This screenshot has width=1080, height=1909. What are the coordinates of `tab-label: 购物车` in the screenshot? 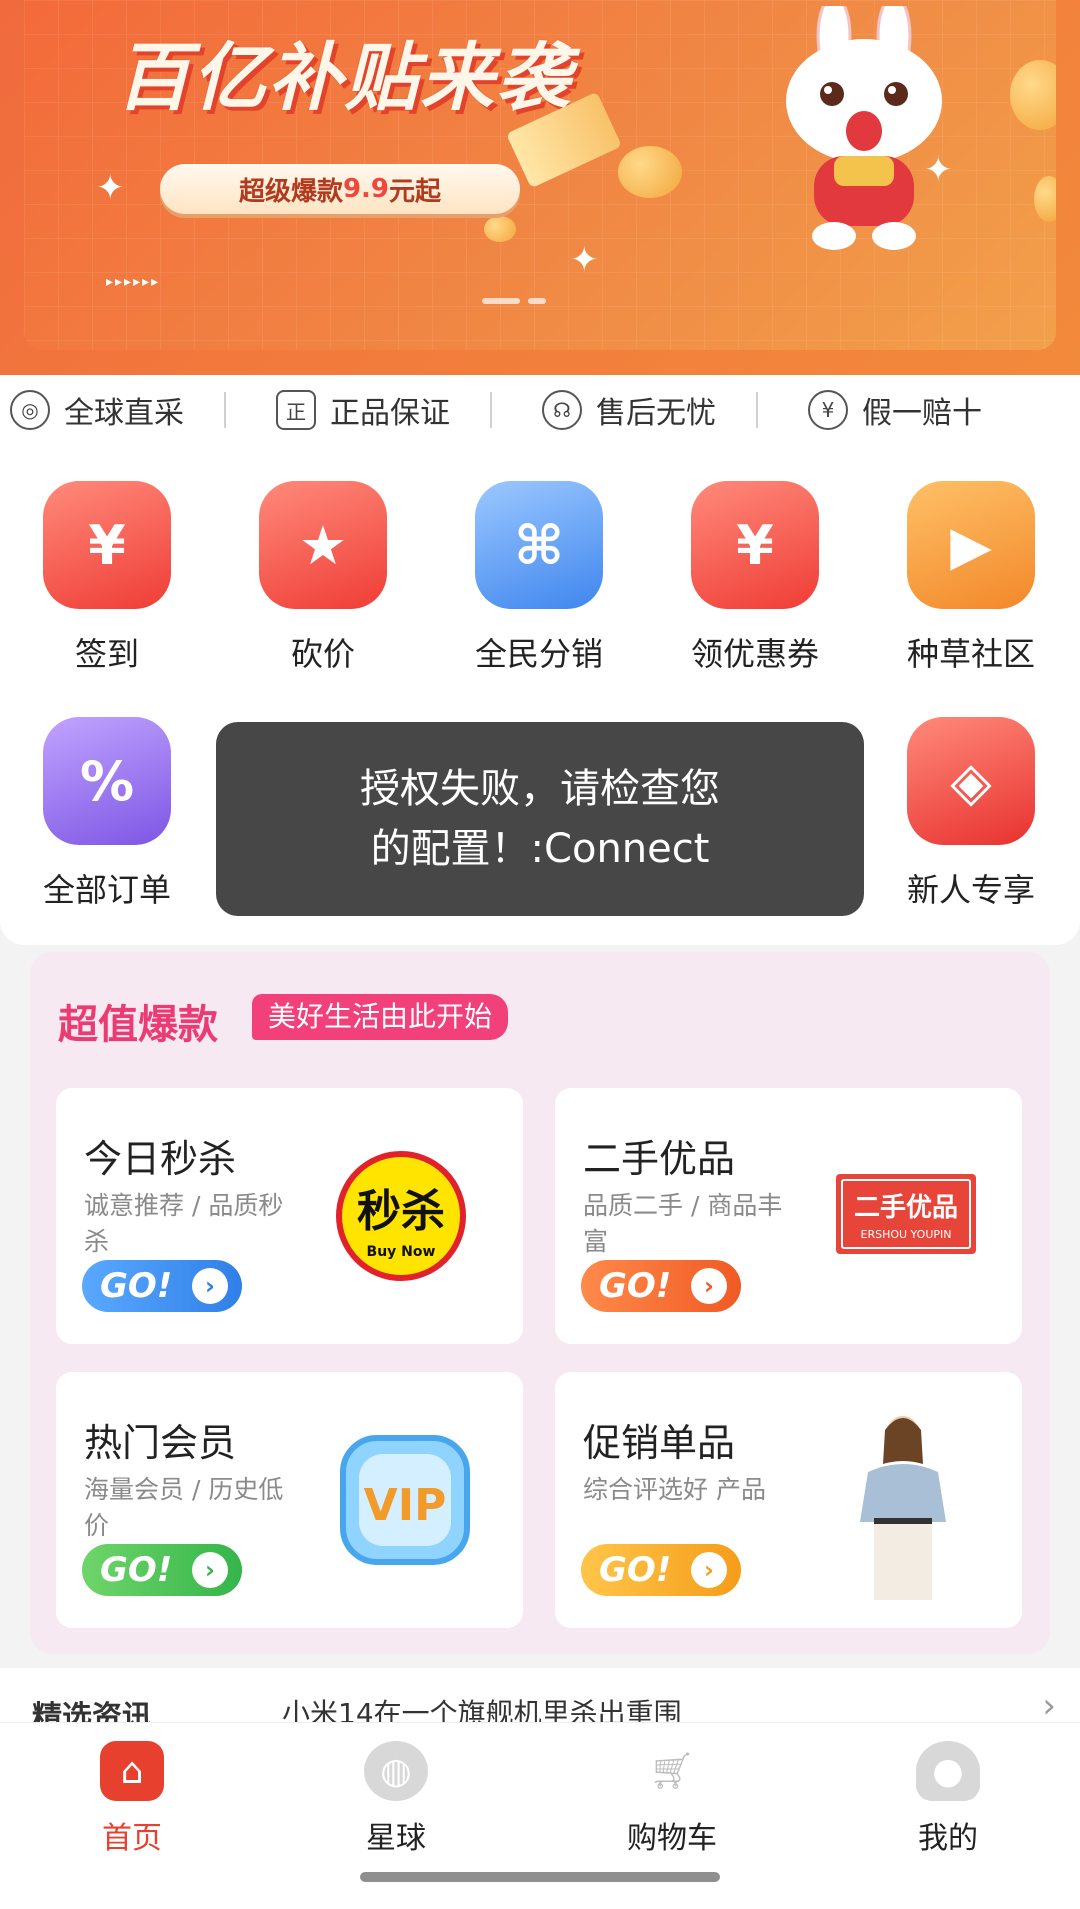 It's located at (672, 1838).